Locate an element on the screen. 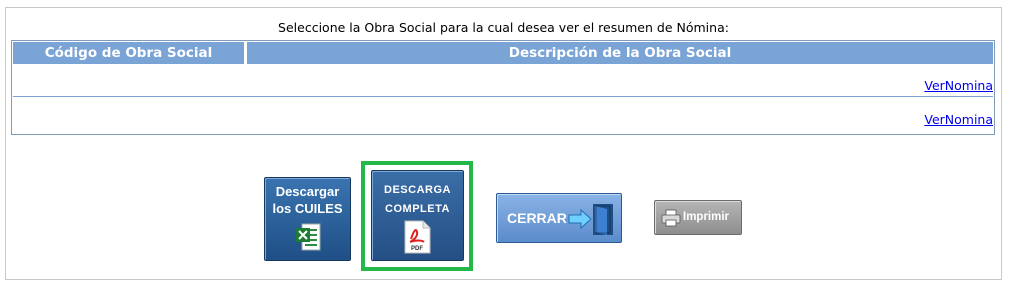 This screenshot has height=288, width=1009. download-cuiles-button: Descargar los CUILES is located at coordinates (307, 219).